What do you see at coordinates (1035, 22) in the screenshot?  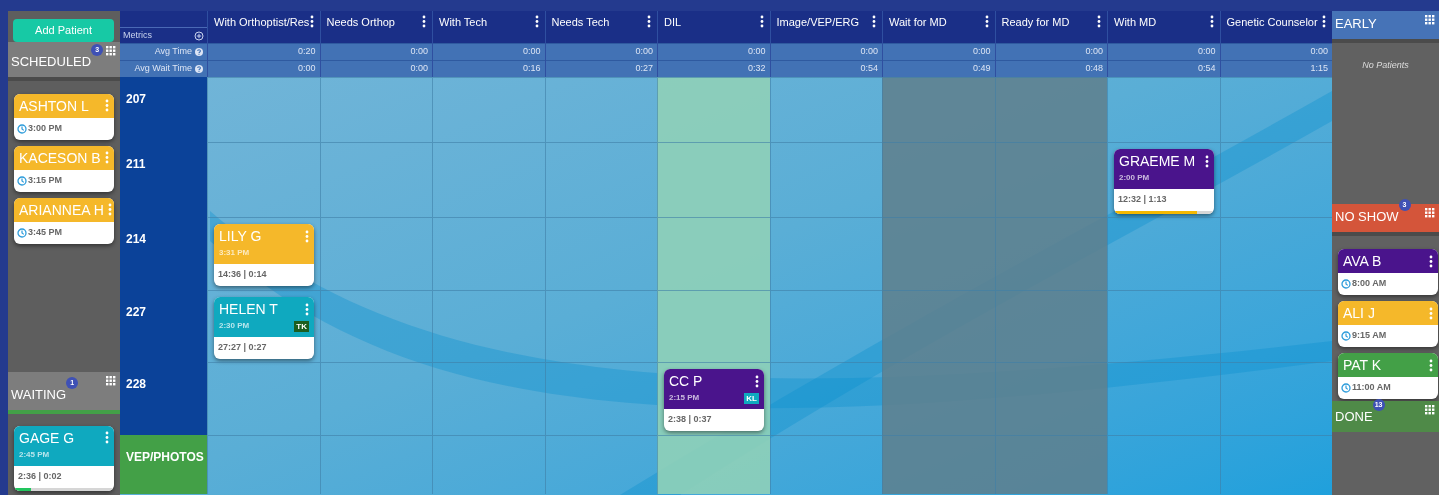 I see `column-title: Ready for MD` at bounding box center [1035, 22].